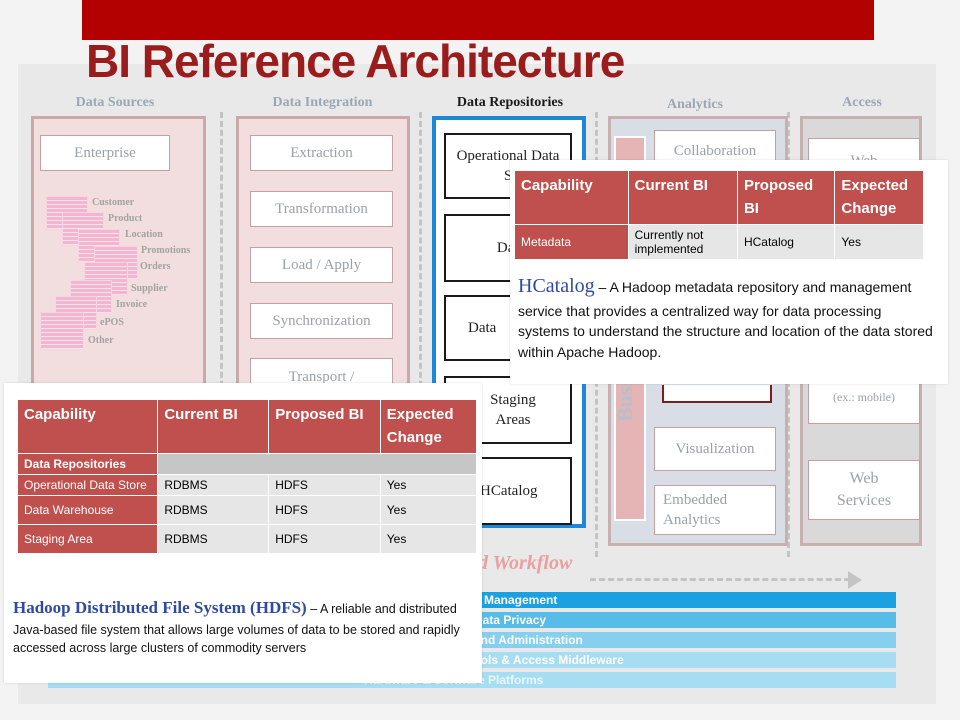 The image size is (960, 720). Describe the element at coordinates (144, 234) in the screenshot. I see `source-label: Location` at that location.